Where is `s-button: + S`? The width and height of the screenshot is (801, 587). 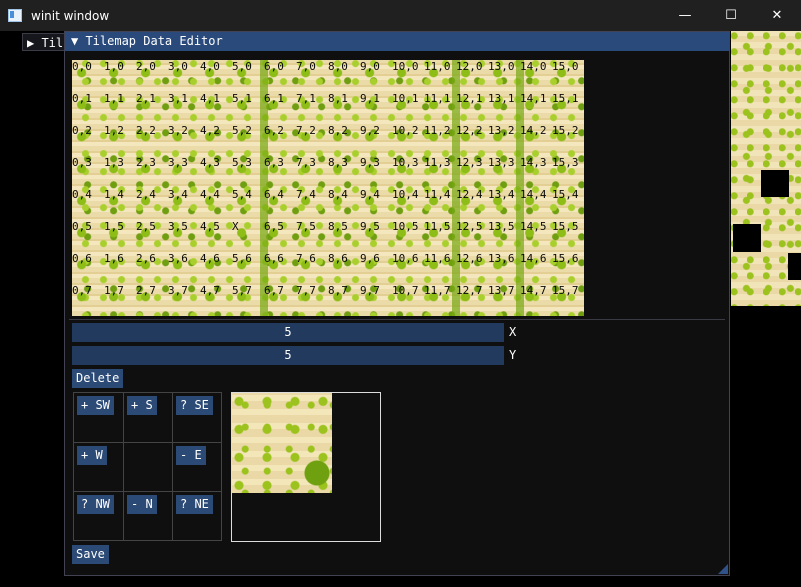
s-button: + S is located at coordinates (142, 405).